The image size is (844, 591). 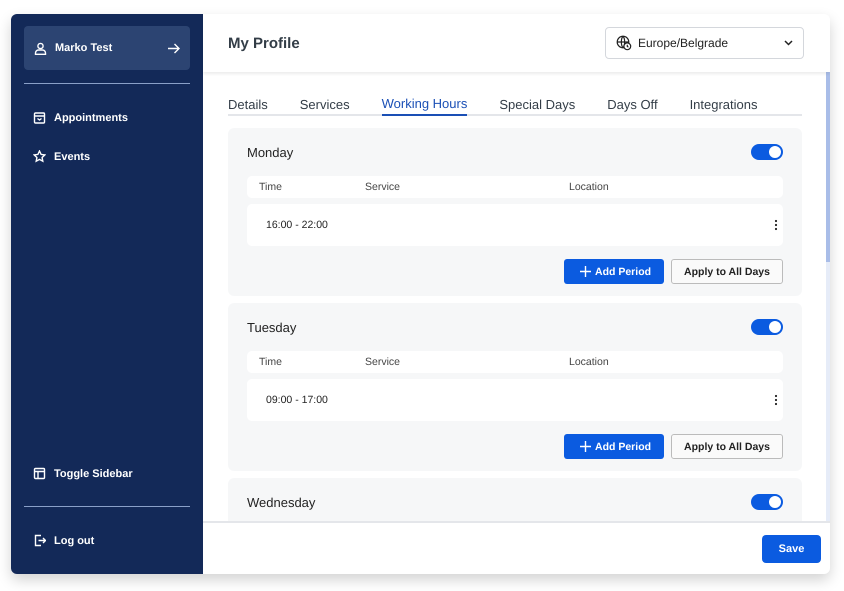 I want to click on chevron-down-icon, so click(x=788, y=43).